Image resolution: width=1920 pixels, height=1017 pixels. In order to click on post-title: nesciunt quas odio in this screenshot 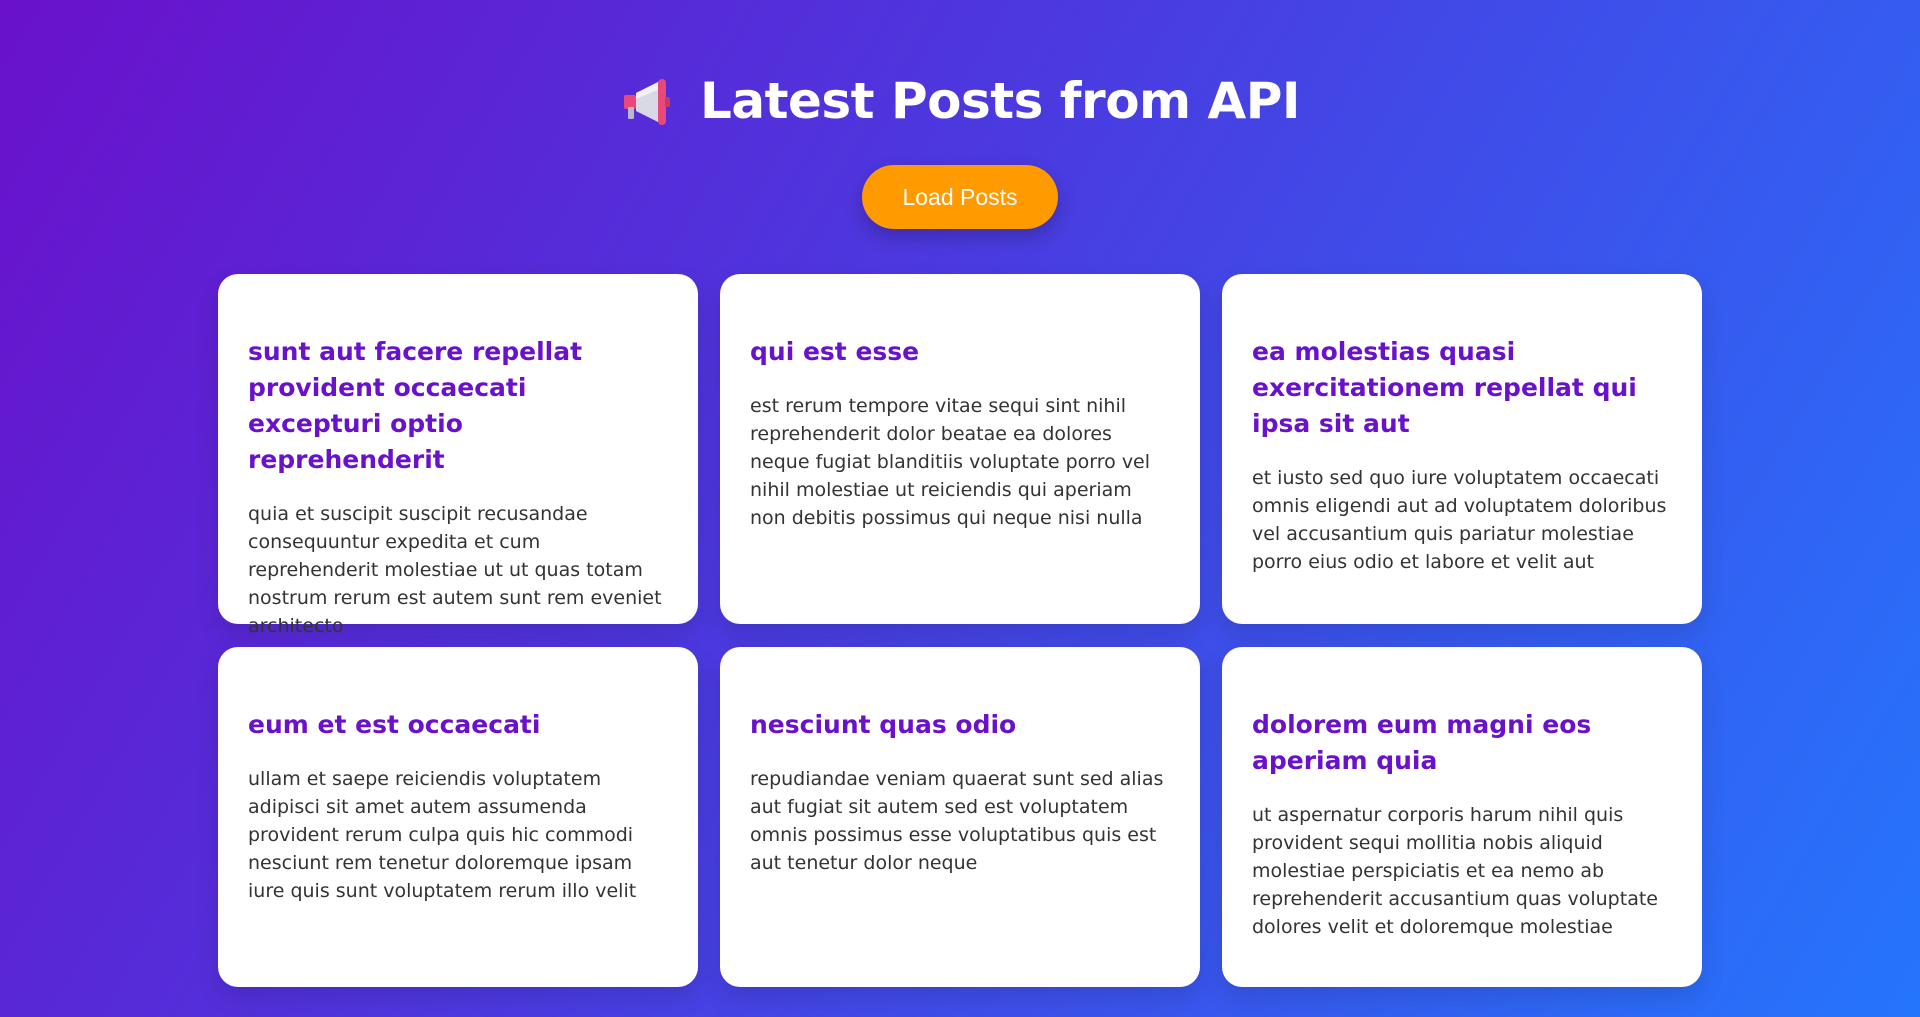, I will do `click(883, 724)`.